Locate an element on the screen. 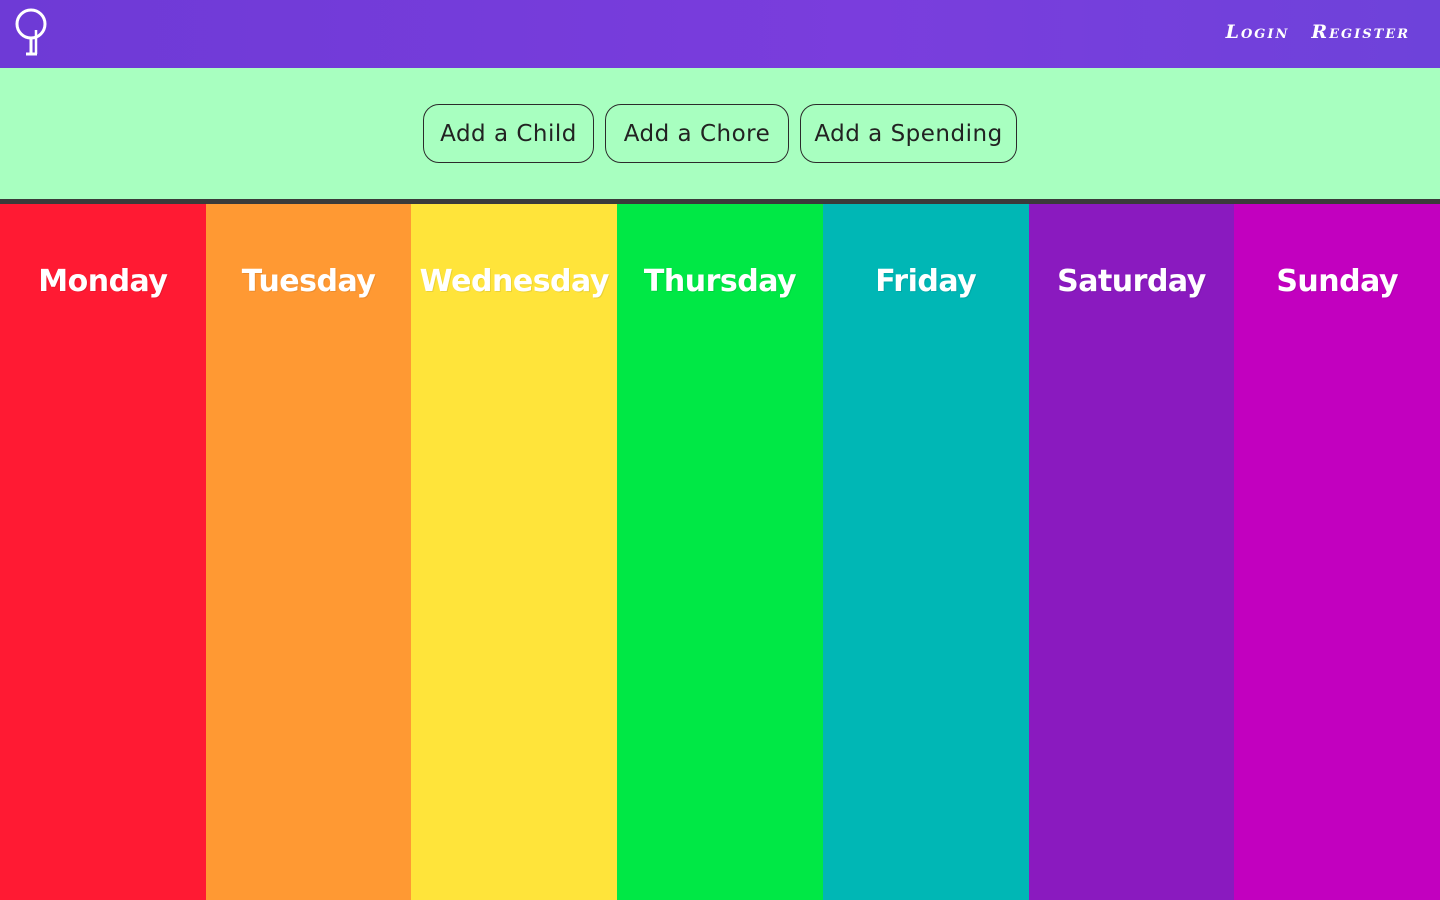 This screenshot has height=900, width=1440. day-title: Saturday is located at coordinates (1131, 281).